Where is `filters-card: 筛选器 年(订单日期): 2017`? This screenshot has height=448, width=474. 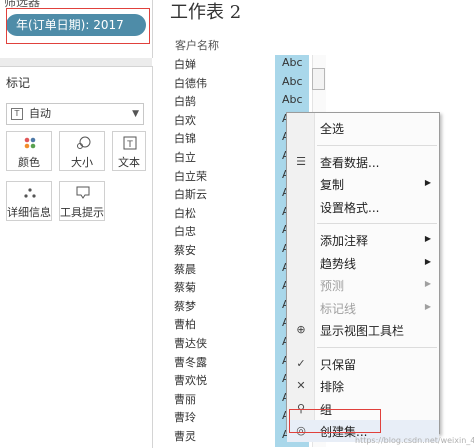
filters-card: 筛选器 年(订单日期): 2017 is located at coordinates (76, 29).